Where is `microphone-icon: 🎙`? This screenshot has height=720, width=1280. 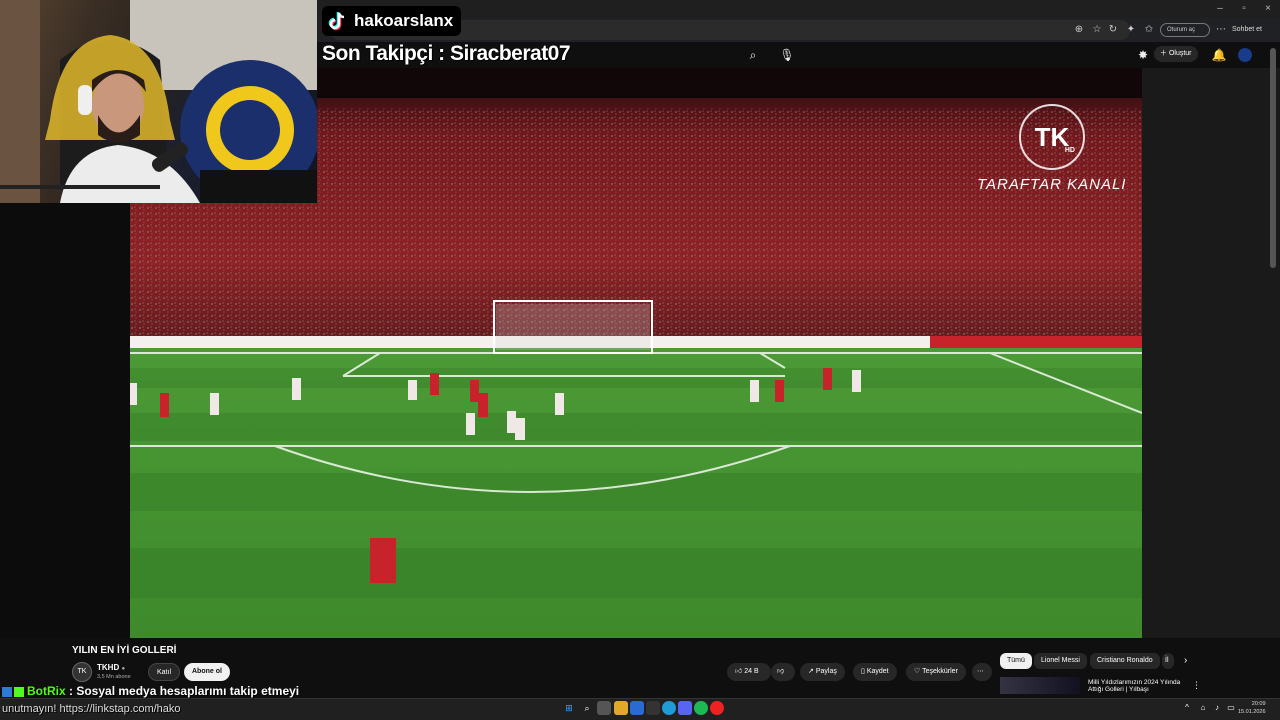
microphone-icon: 🎙 is located at coordinates (787, 55).